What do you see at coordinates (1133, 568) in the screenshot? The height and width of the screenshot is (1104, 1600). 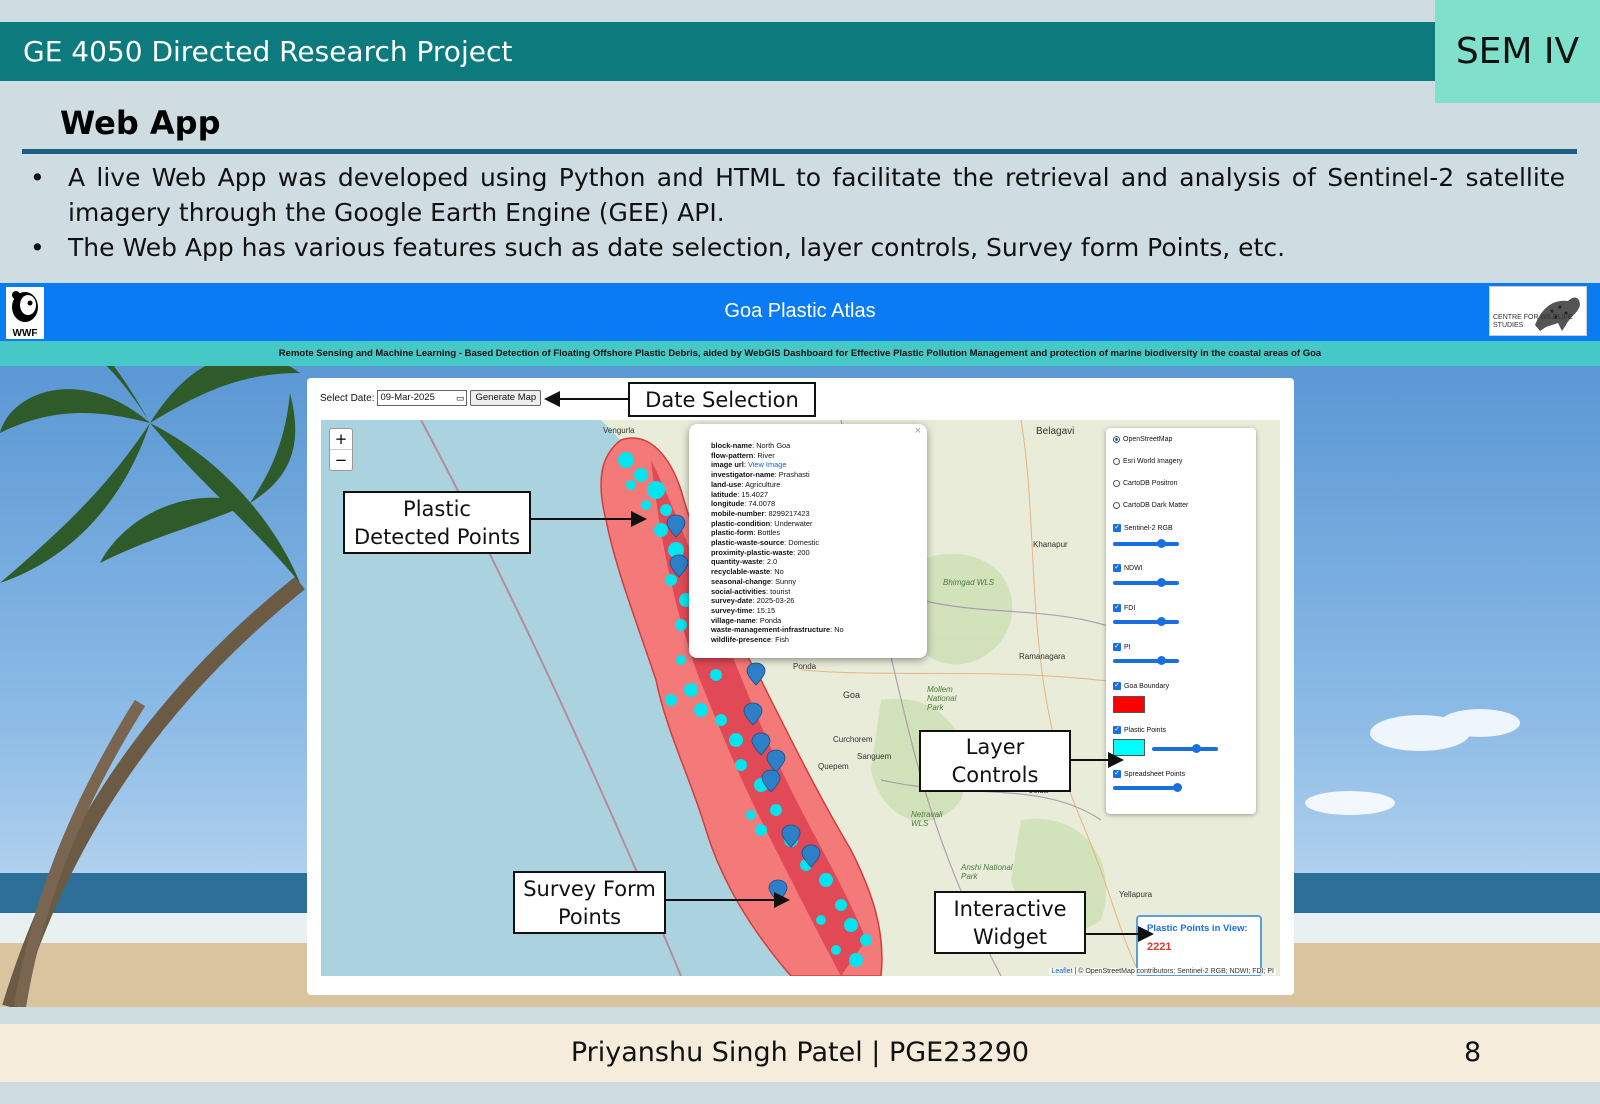 I see `overlay-label: NDWI` at bounding box center [1133, 568].